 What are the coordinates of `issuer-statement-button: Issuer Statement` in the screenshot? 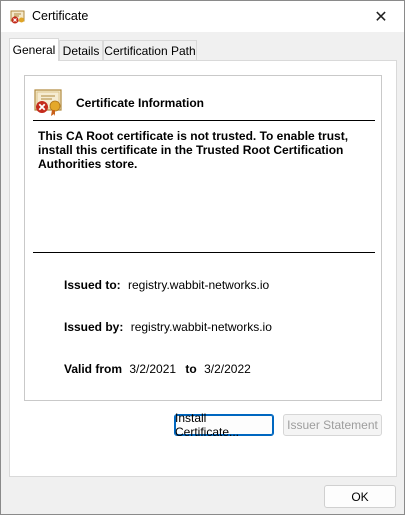 It's located at (332, 425).